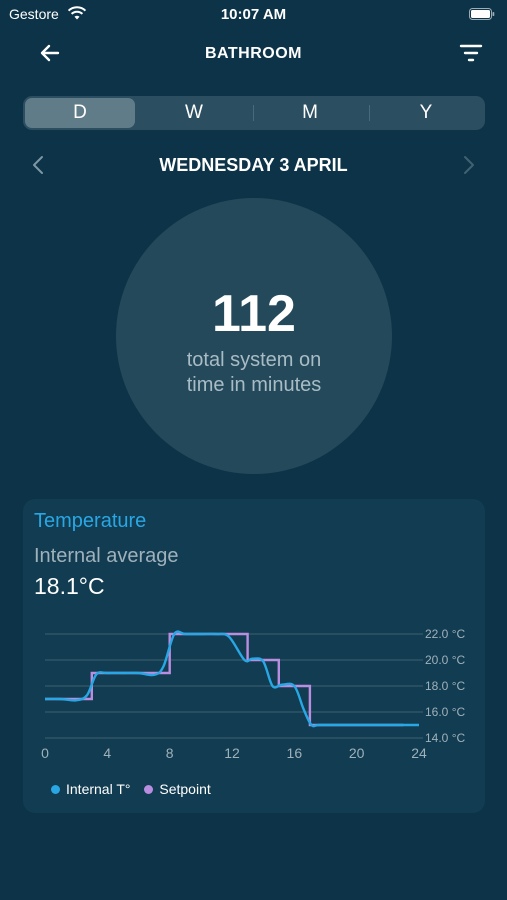  I want to click on system-on-minutes: 112, so click(254, 314).